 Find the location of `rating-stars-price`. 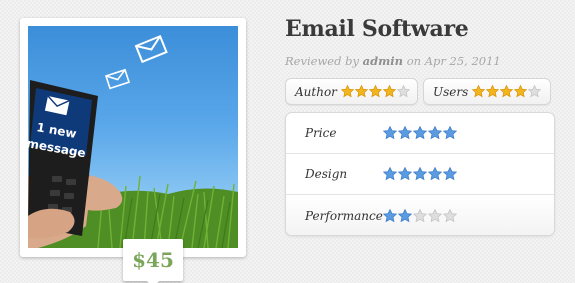

rating-stars-price is located at coordinates (420, 133).